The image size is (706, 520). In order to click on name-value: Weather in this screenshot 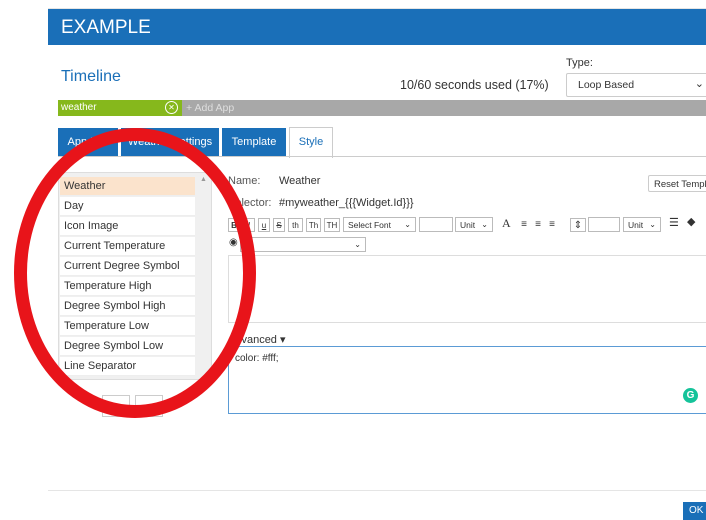, I will do `click(300, 181)`.